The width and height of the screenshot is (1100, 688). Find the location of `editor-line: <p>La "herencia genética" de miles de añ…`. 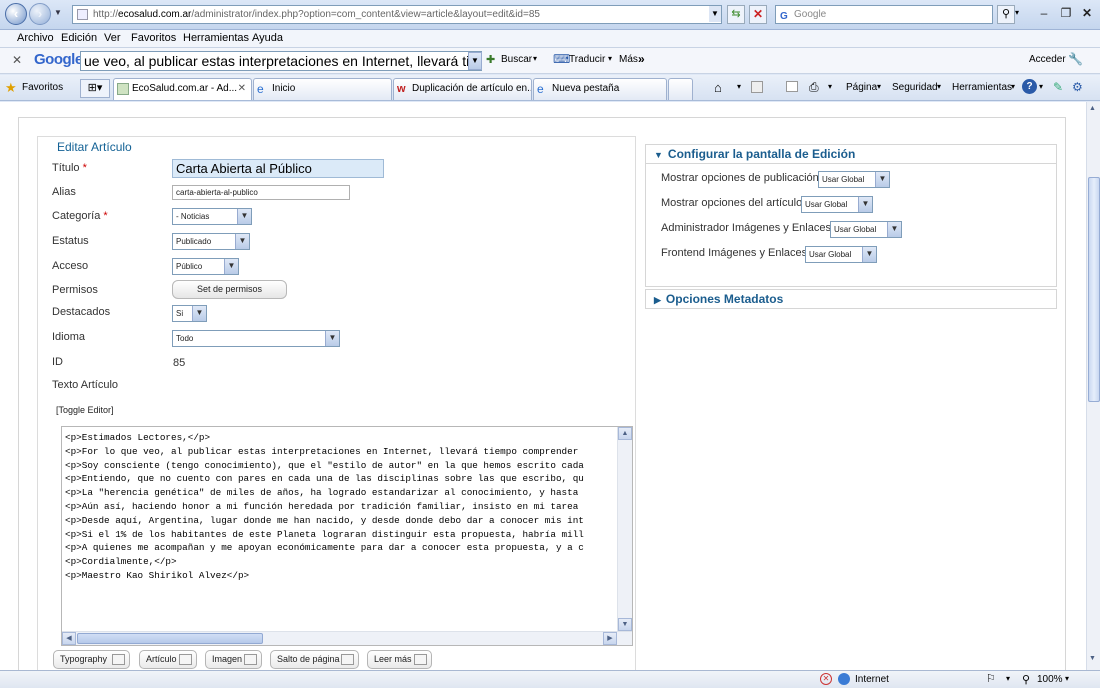

editor-line: <p>La "herencia genética" de miles de añ… is located at coordinates (322, 493).